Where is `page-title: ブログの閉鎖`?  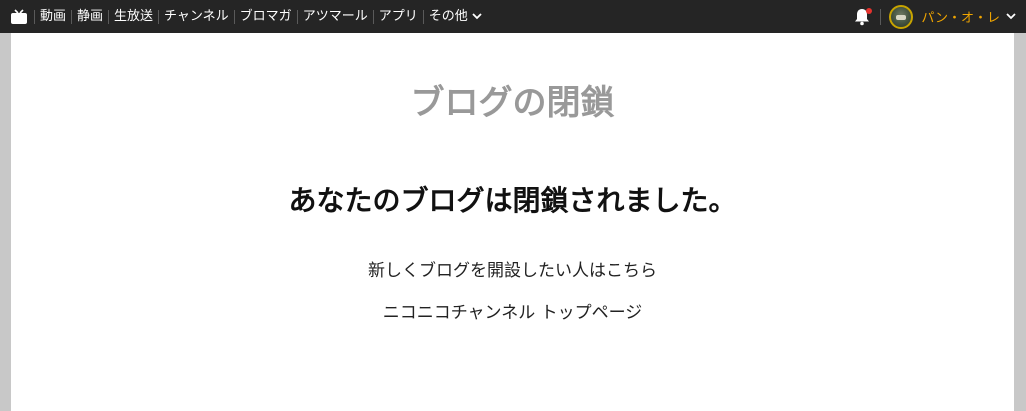 page-title: ブログの閉鎖 is located at coordinates (512, 103).